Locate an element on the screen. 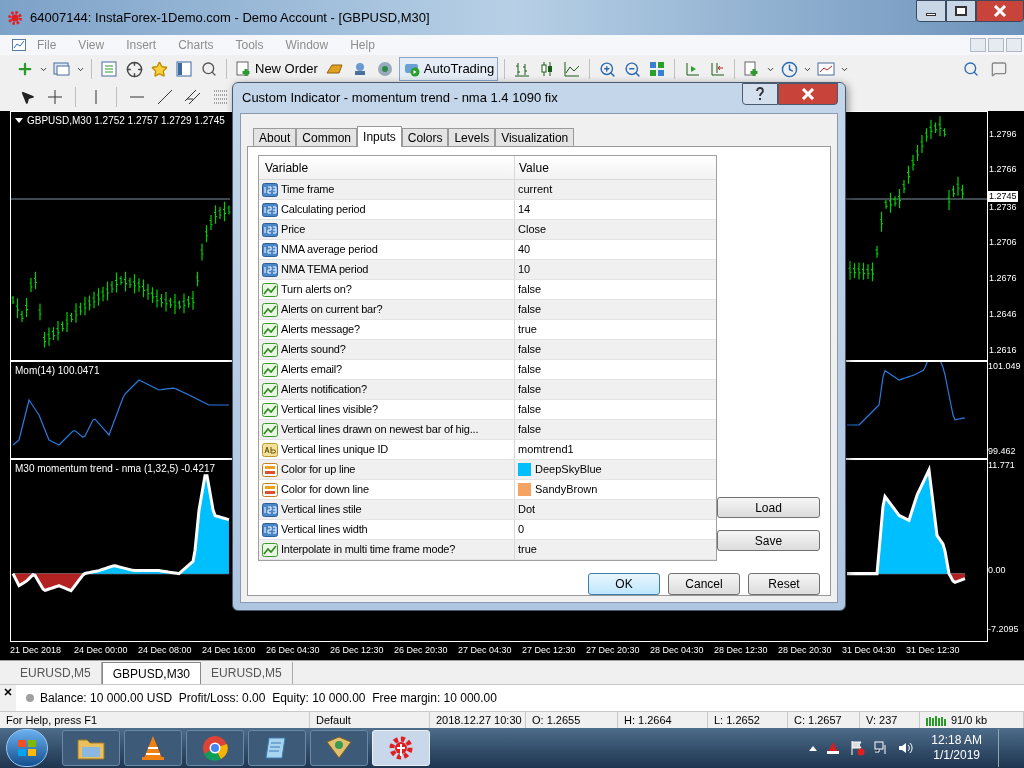 This screenshot has height=768, width=1024. variable-name: Color for down line is located at coordinates (325, 490).